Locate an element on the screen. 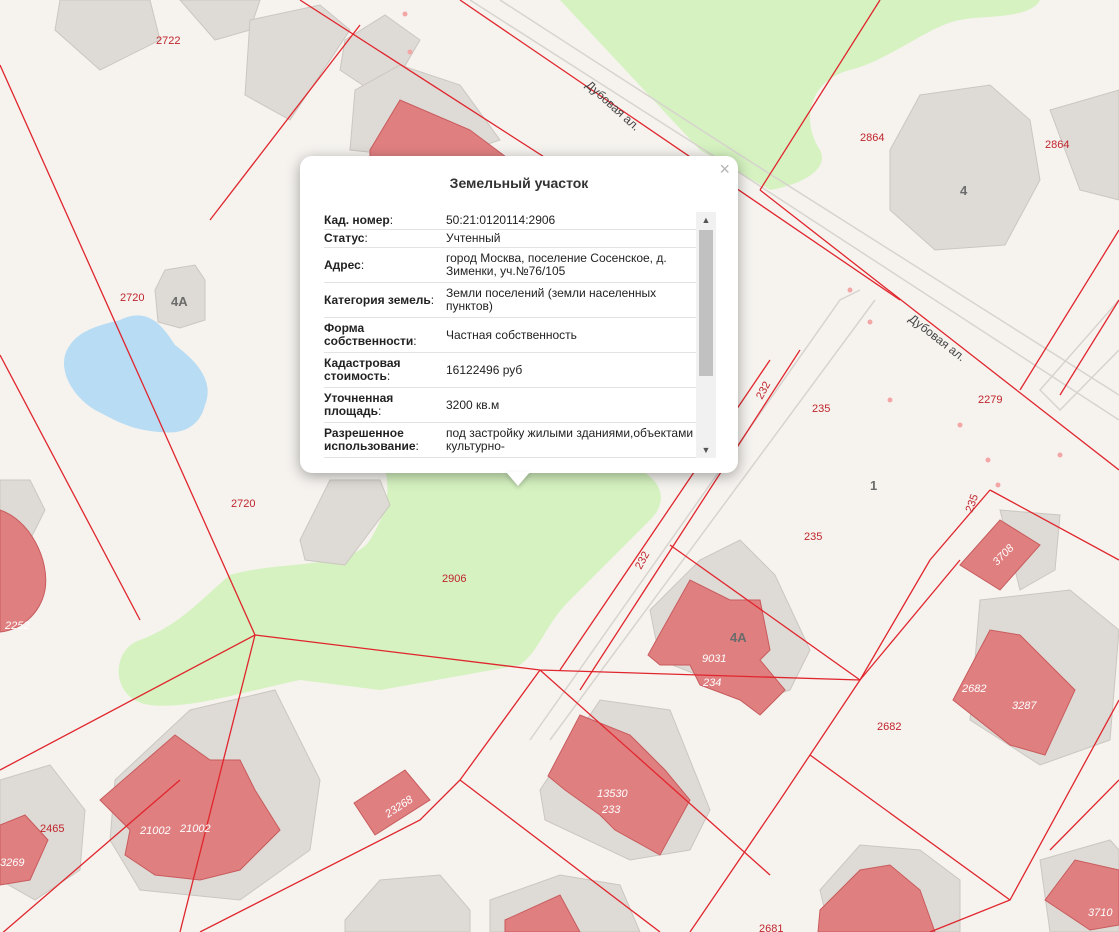  table-row: Статус: Учтенный is located at coordinates (510, 238).